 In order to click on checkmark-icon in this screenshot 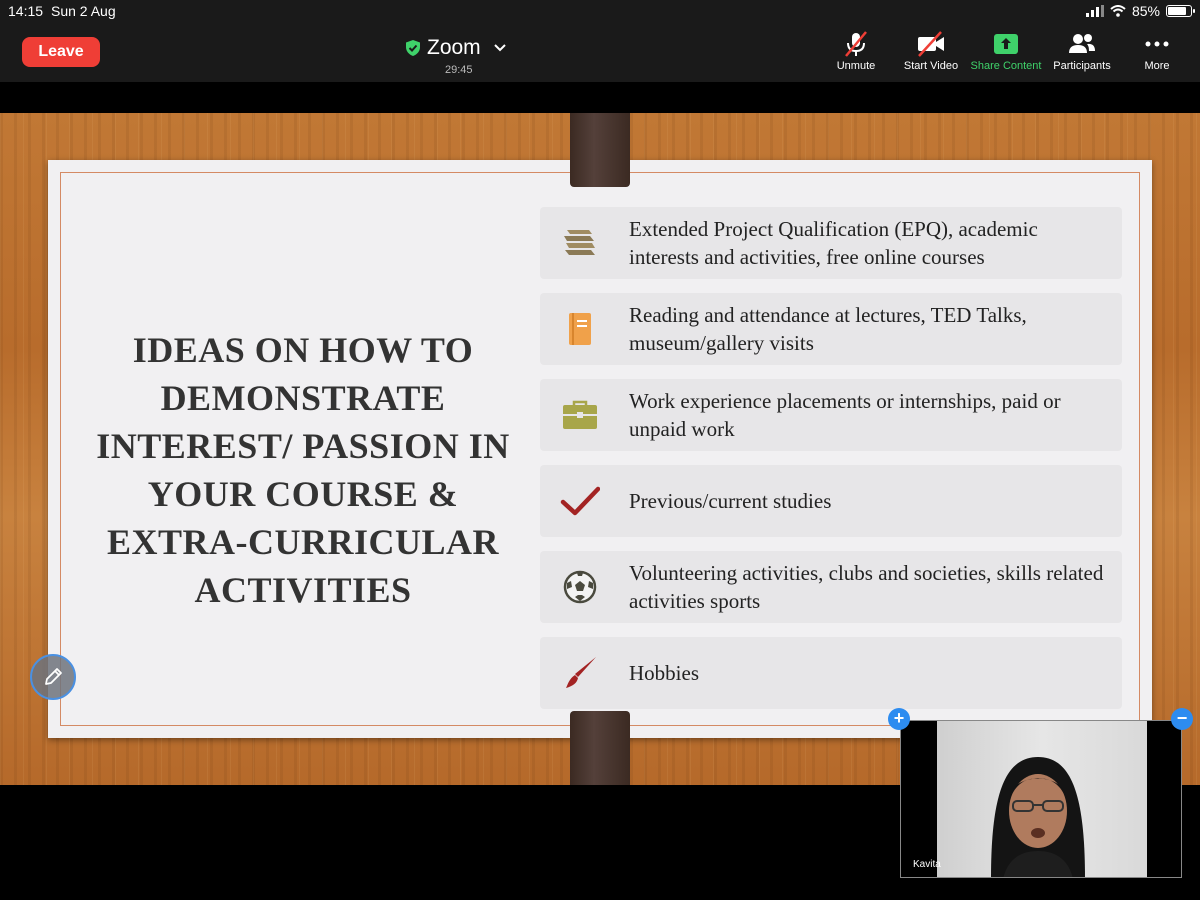, I will do `click(580, 501)`.